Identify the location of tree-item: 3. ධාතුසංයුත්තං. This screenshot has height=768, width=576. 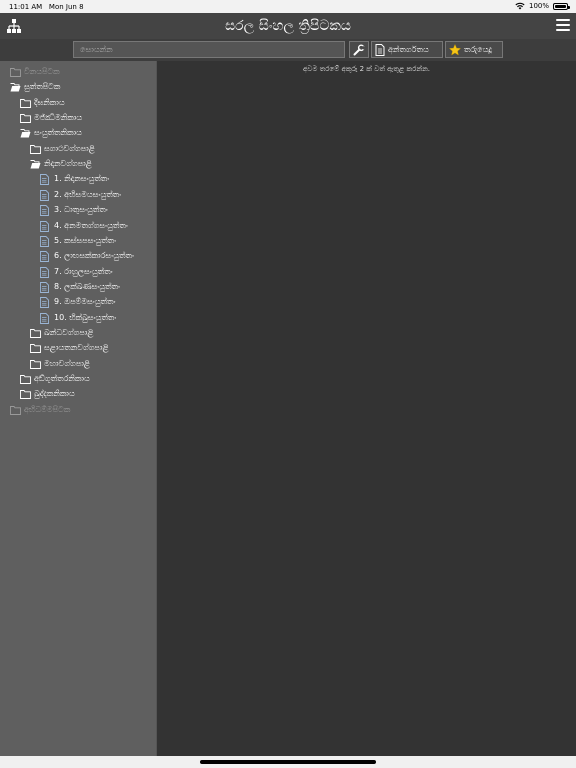
(74, 210).